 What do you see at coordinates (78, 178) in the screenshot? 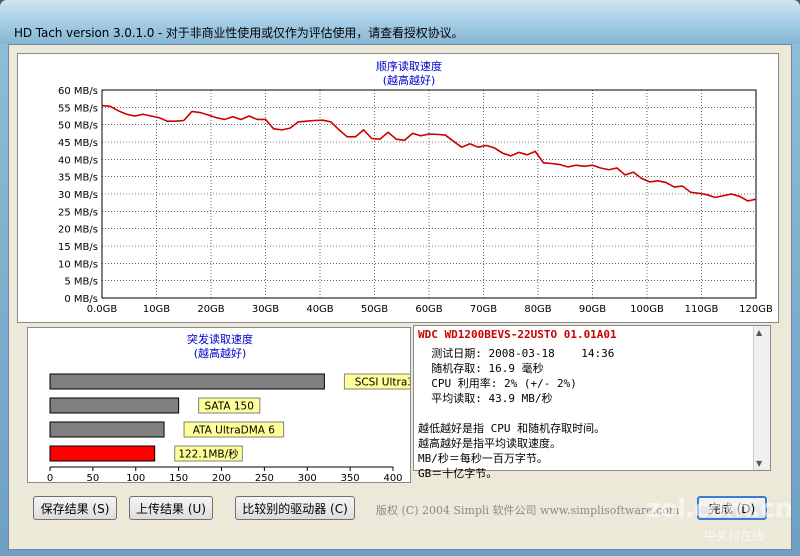
I see `y-tick-label: 35 MB/s` at bounding box center [78, 178].